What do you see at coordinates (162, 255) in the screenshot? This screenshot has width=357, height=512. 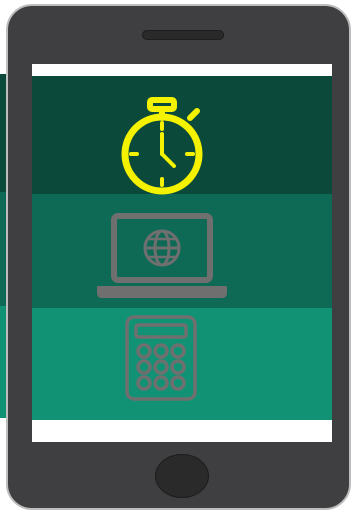 I see `laptop-globe-icon` at bounding box center [162, 255].